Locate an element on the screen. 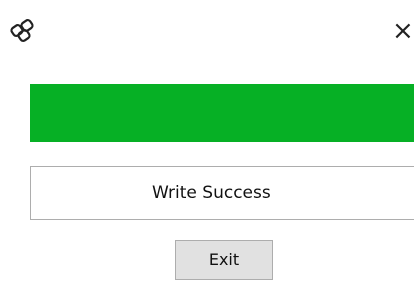  close-icon: × is located at coordinates (403, 31).